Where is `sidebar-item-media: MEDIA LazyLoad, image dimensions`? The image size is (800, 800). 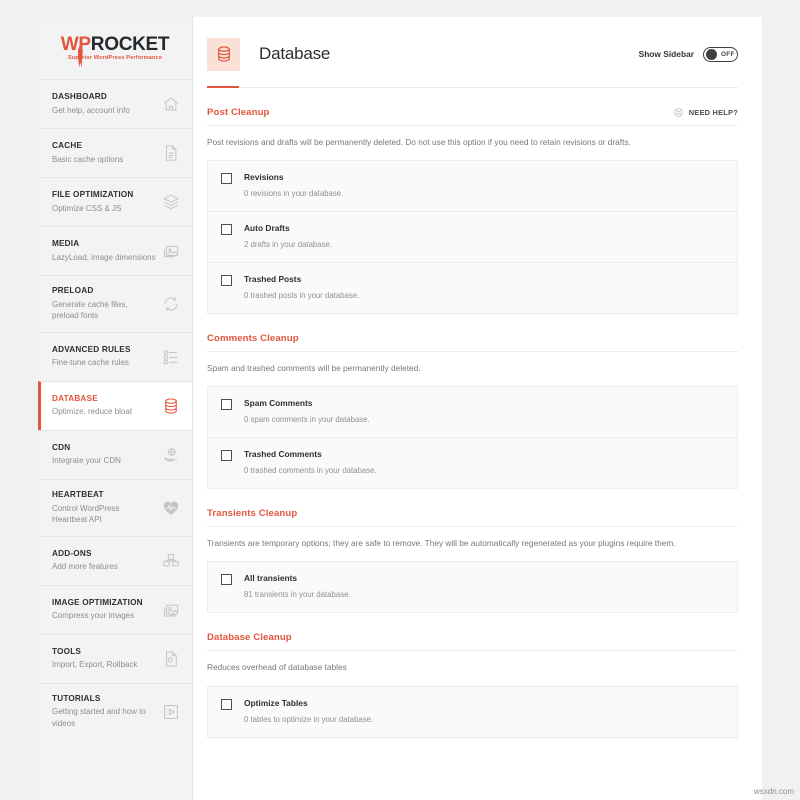 sidebar-item-media: MEDIA LazyLoad, image dimensions is located at coordinates (115, 250).